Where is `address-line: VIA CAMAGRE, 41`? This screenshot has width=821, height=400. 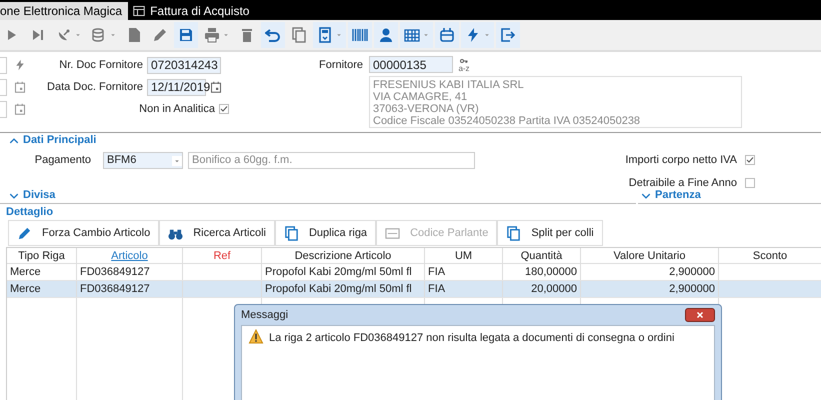 address-line: VIA CAMAGRE, 41 is located at coordinates (420, 97).